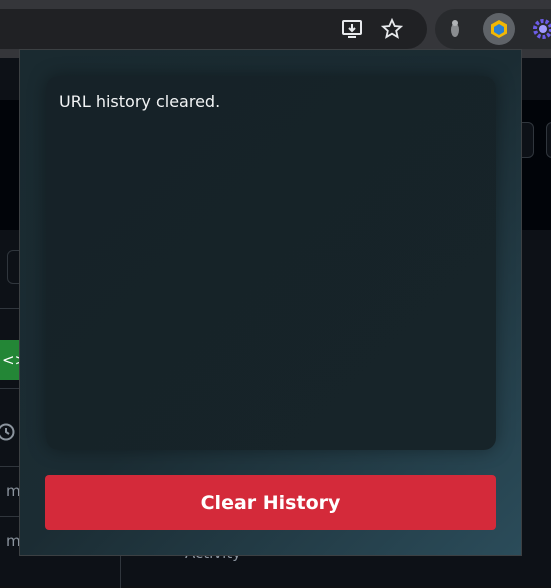  Describe the element at coordinates (270, 502) in the screenshot. I see `clear-history-button: Clear History` at that location.